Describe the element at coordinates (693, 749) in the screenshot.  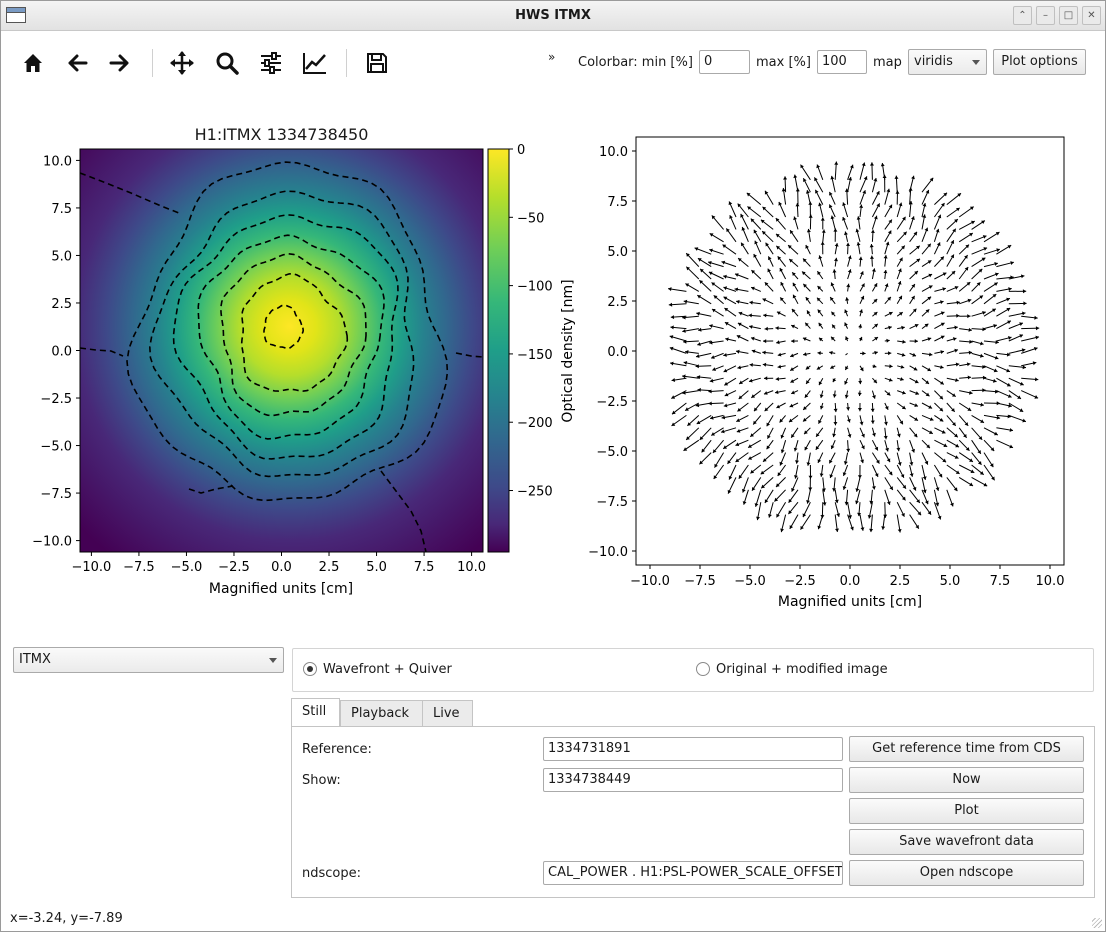
I see `reference-input: 1334731891` at that location.